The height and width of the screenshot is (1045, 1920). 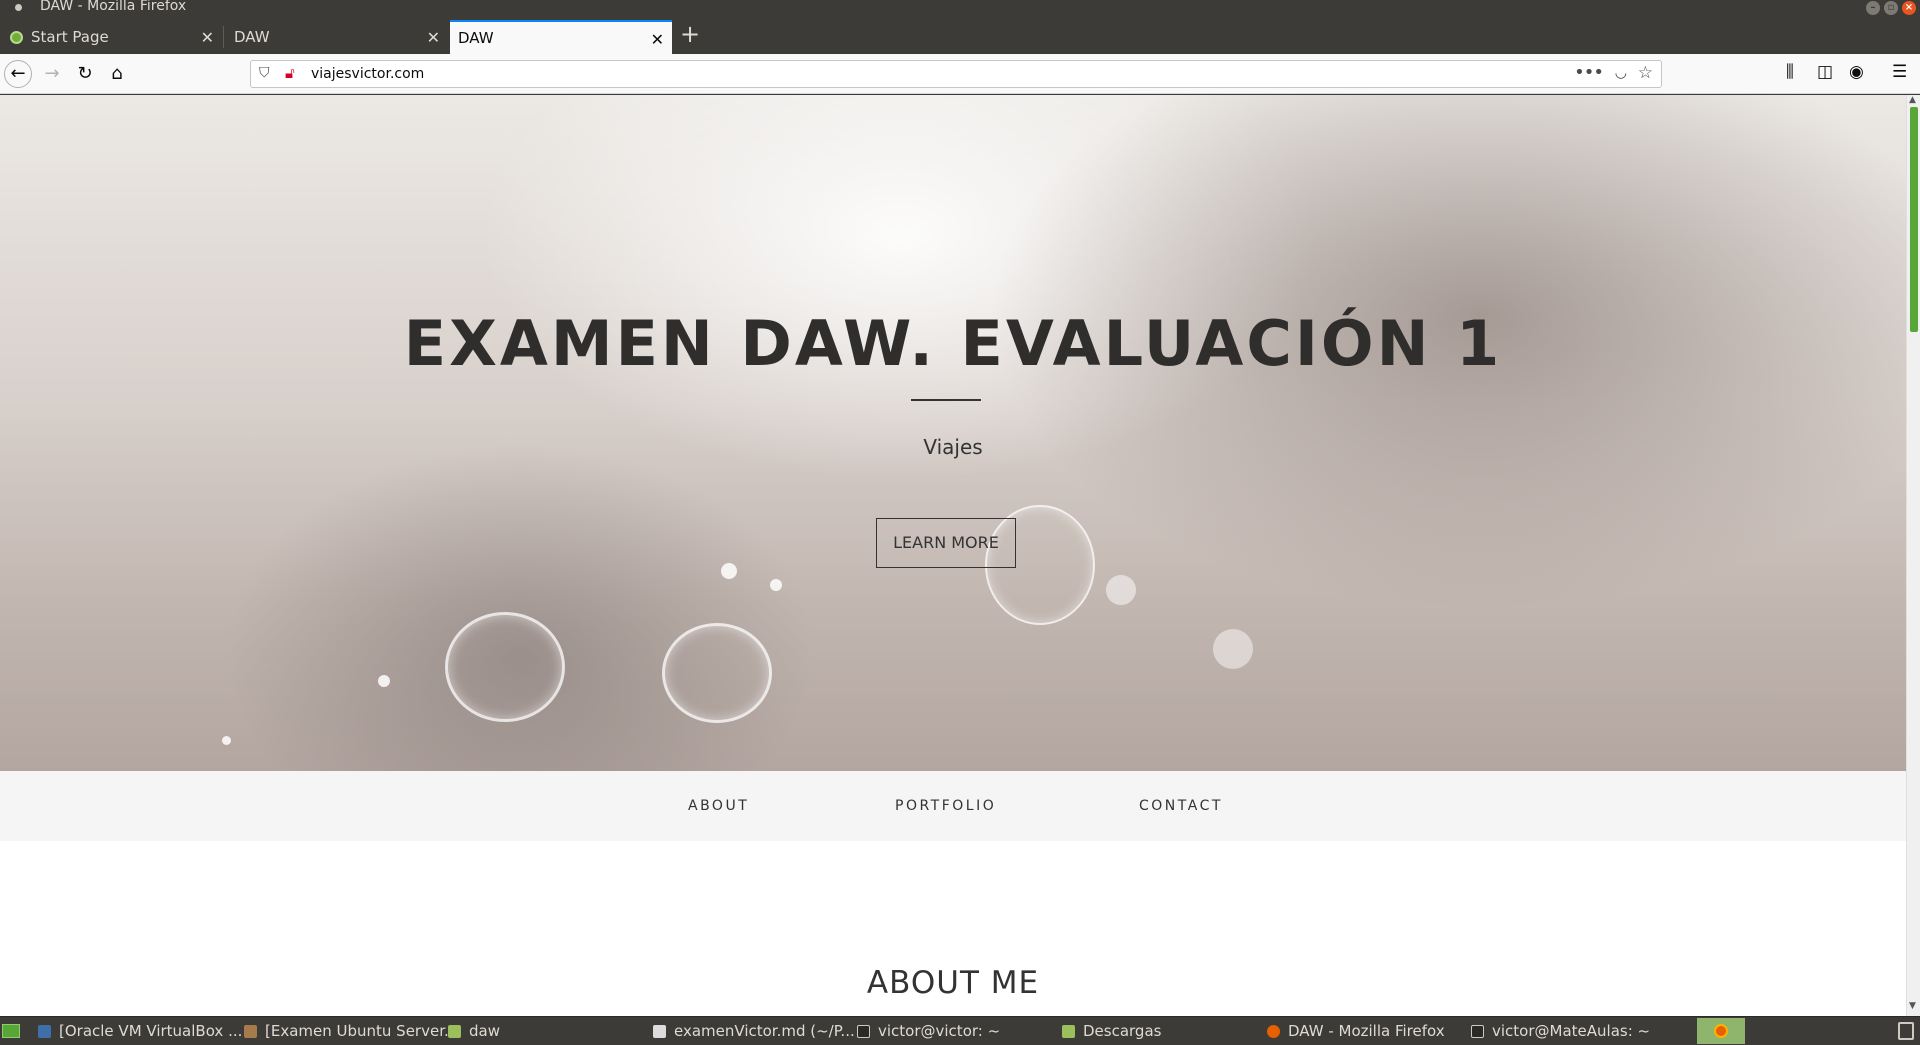 I want to click on insecure-lock-icon: 🔓︎, so click(x=290, y=73).